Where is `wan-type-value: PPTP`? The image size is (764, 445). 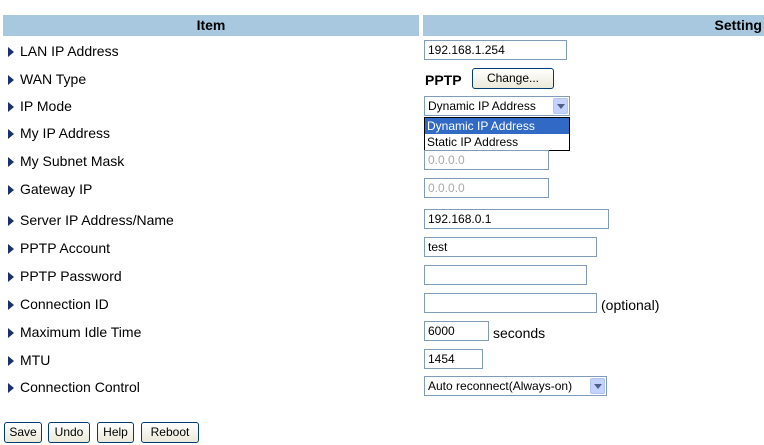 wan-type-value: PPTP is located at coordinates (443, 80).